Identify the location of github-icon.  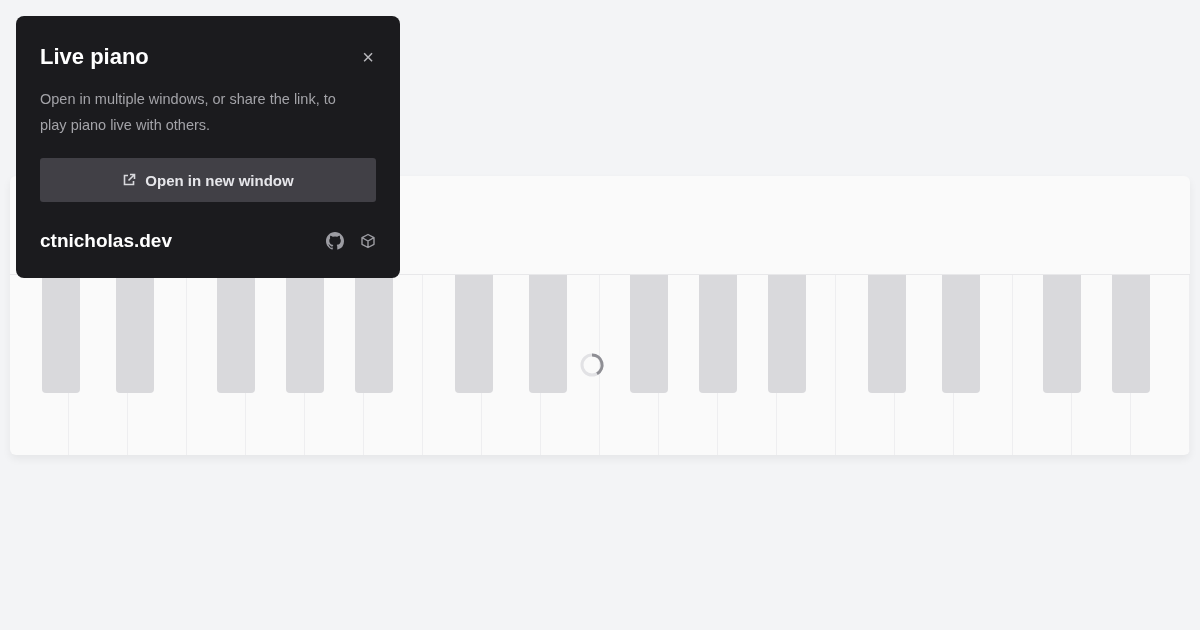
(335, 241).